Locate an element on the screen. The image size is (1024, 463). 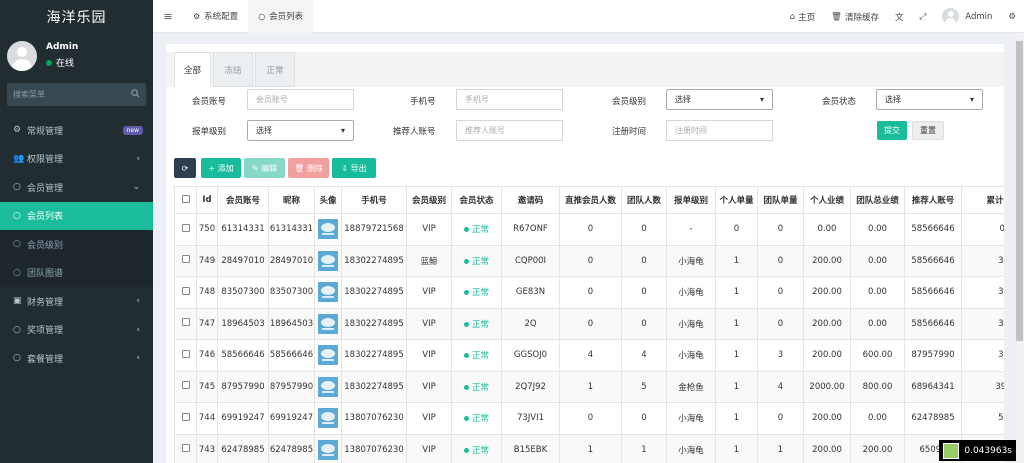
page-scrollbar is located at coordinates (1019, 248).